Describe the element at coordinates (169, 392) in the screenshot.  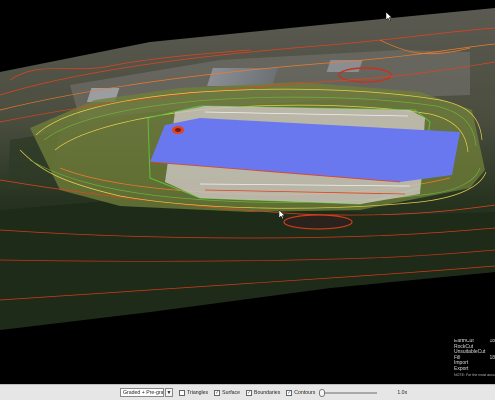
I see `chevron-down-icon: ▼` at that location.